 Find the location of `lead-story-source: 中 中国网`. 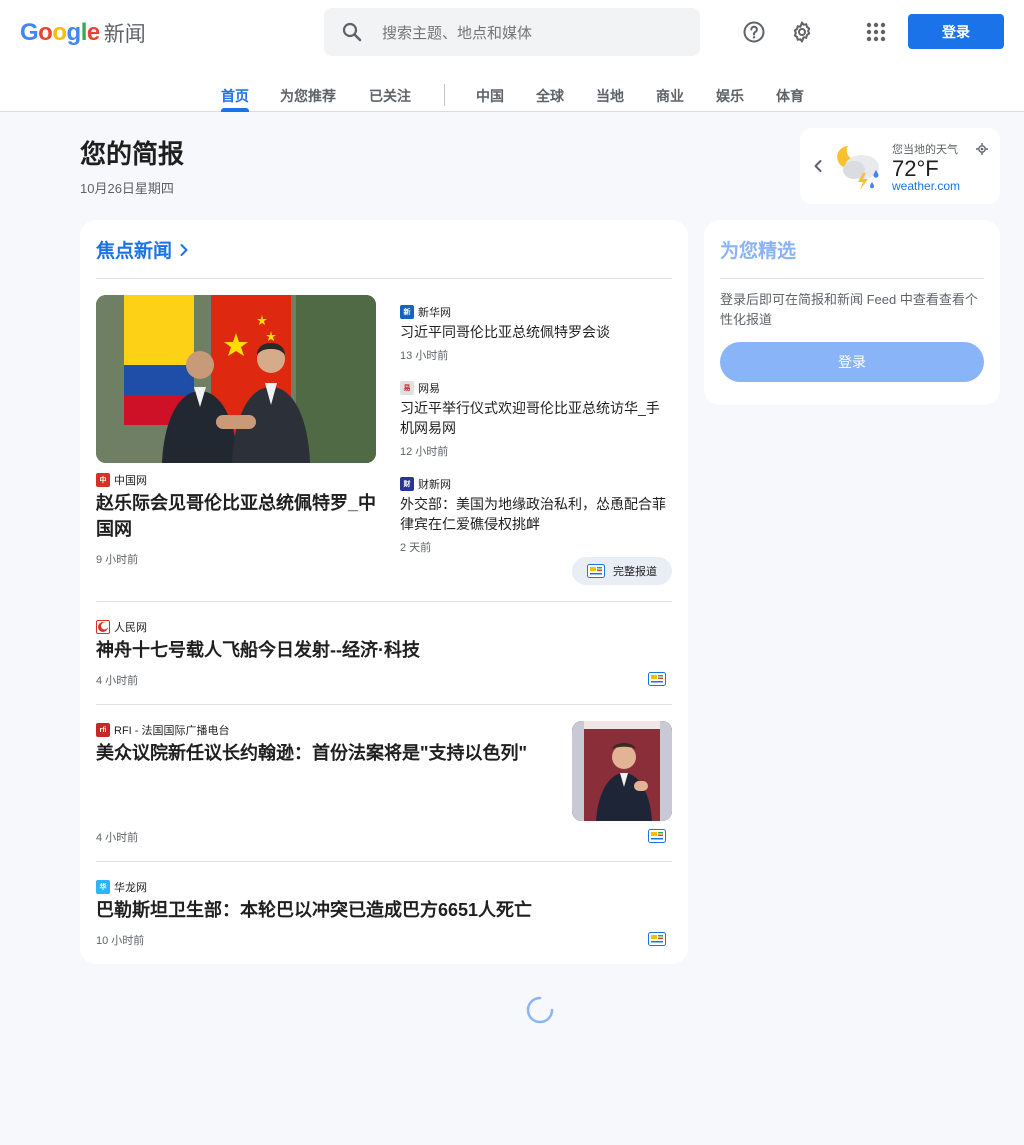

lead-story-source: 中 中国网 is located at coordinates (121, 480).